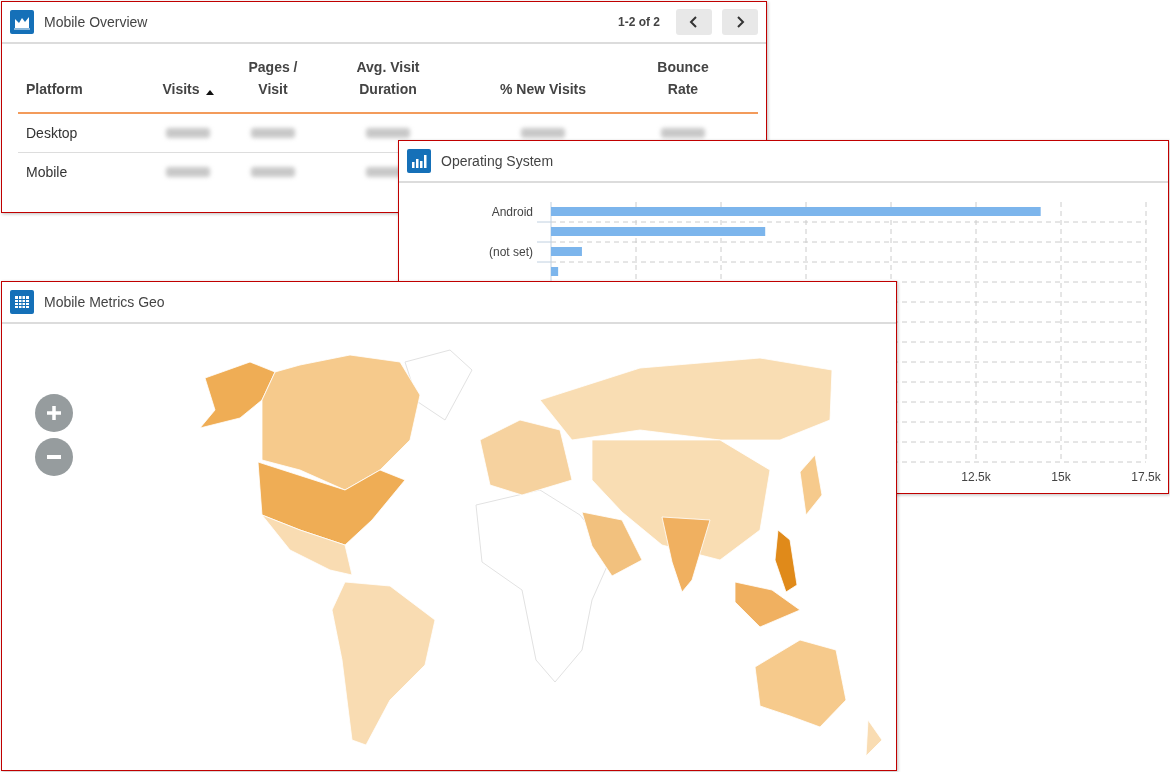 This screenshot has width=1170, height=772. I want to click on plus-icon, so click(54, 413).